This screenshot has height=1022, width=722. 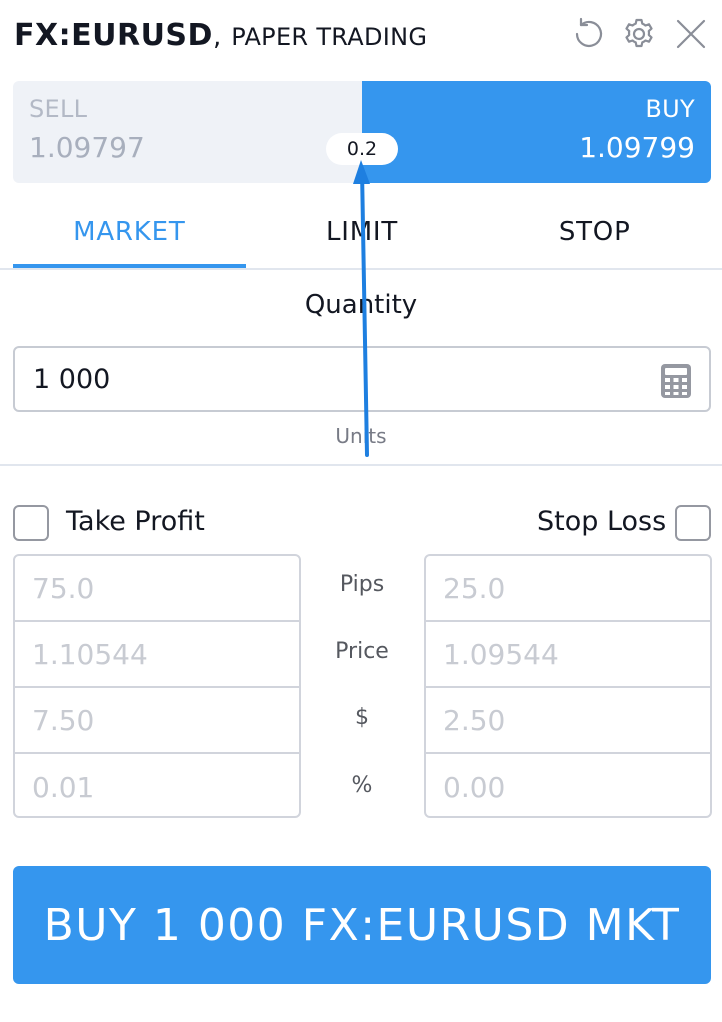 What do you see at coordinates (31, 523) in the screenshot?
I see `take-profit-checkbox` at bounding box center [31, 523].